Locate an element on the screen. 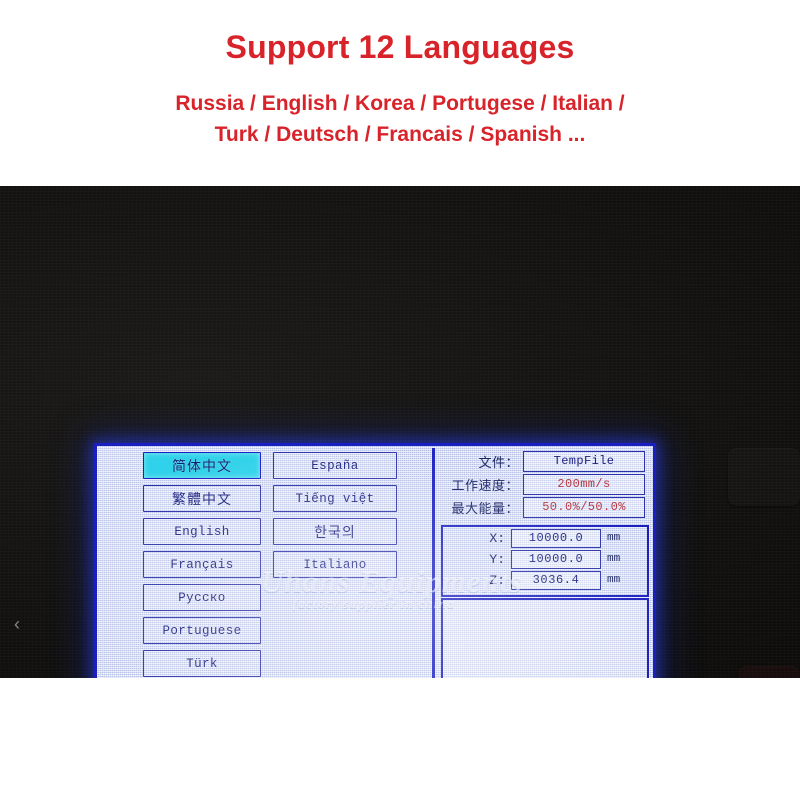 The width and height of the screenshot is (800, 800). axis-label-x: X: is located at coordinates (497, 538).